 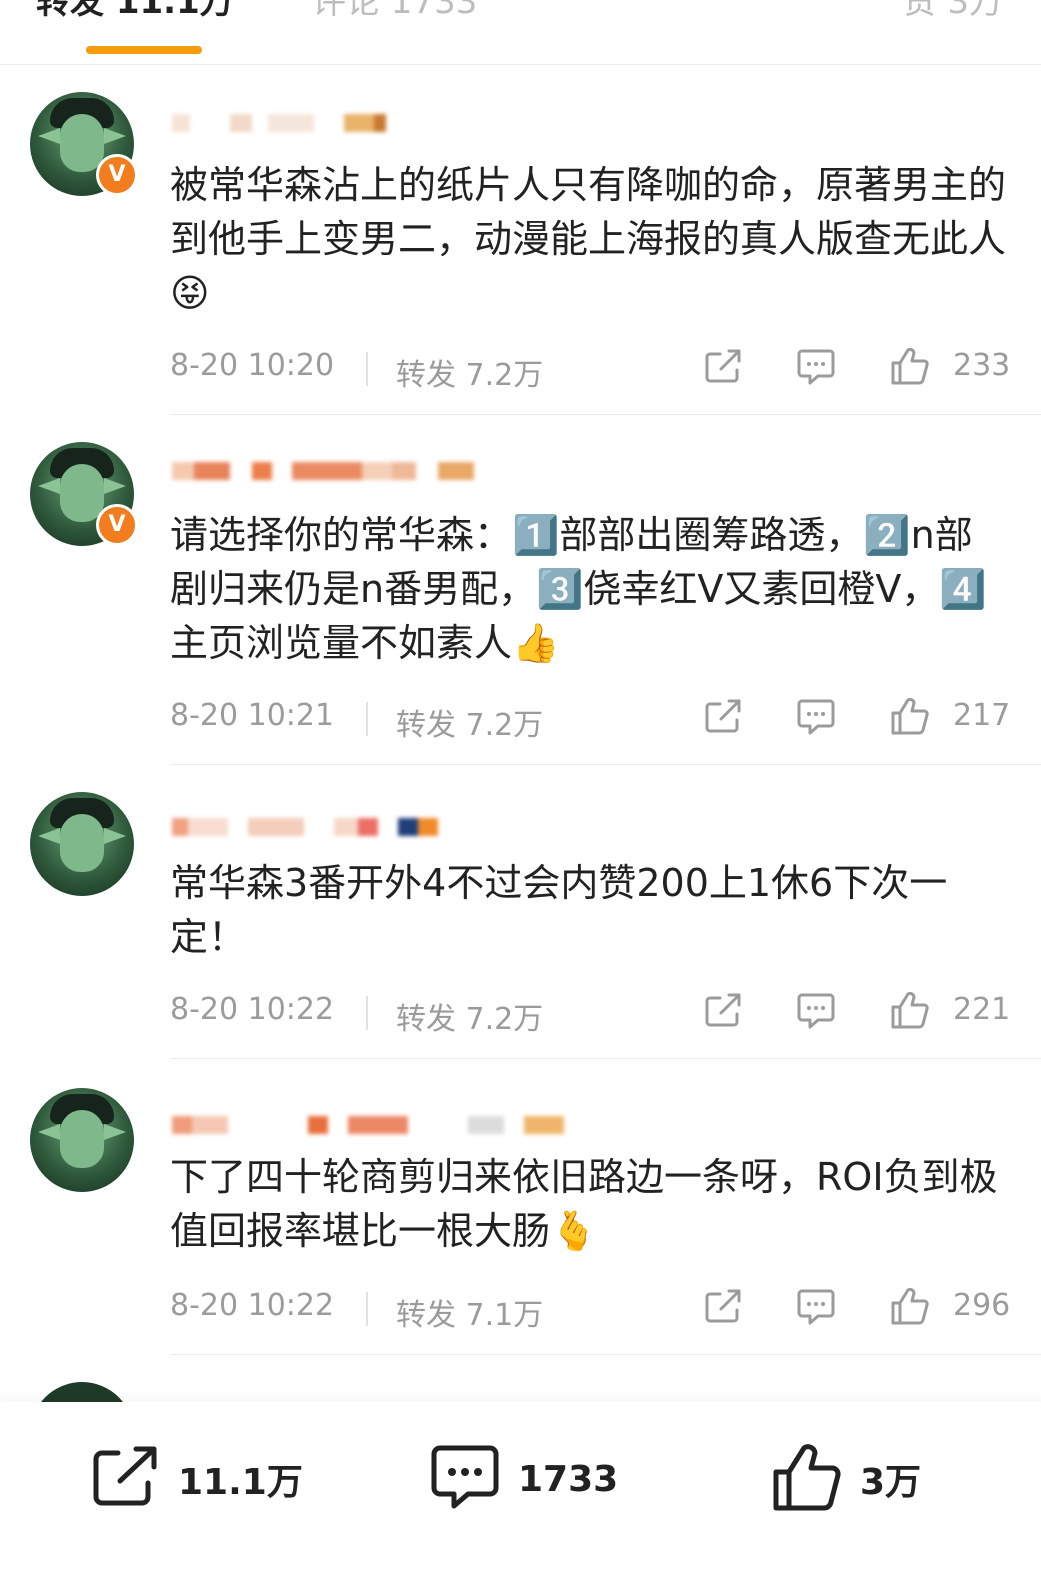 What do you see at coordinates (590, 1204) in the screenshot?
I see `comment-text: 下了四十轮商剪归来依旧路边一条呀，ROI负到极值回报率堪比一根大肠🫰` at bounding box center [590, 1204].